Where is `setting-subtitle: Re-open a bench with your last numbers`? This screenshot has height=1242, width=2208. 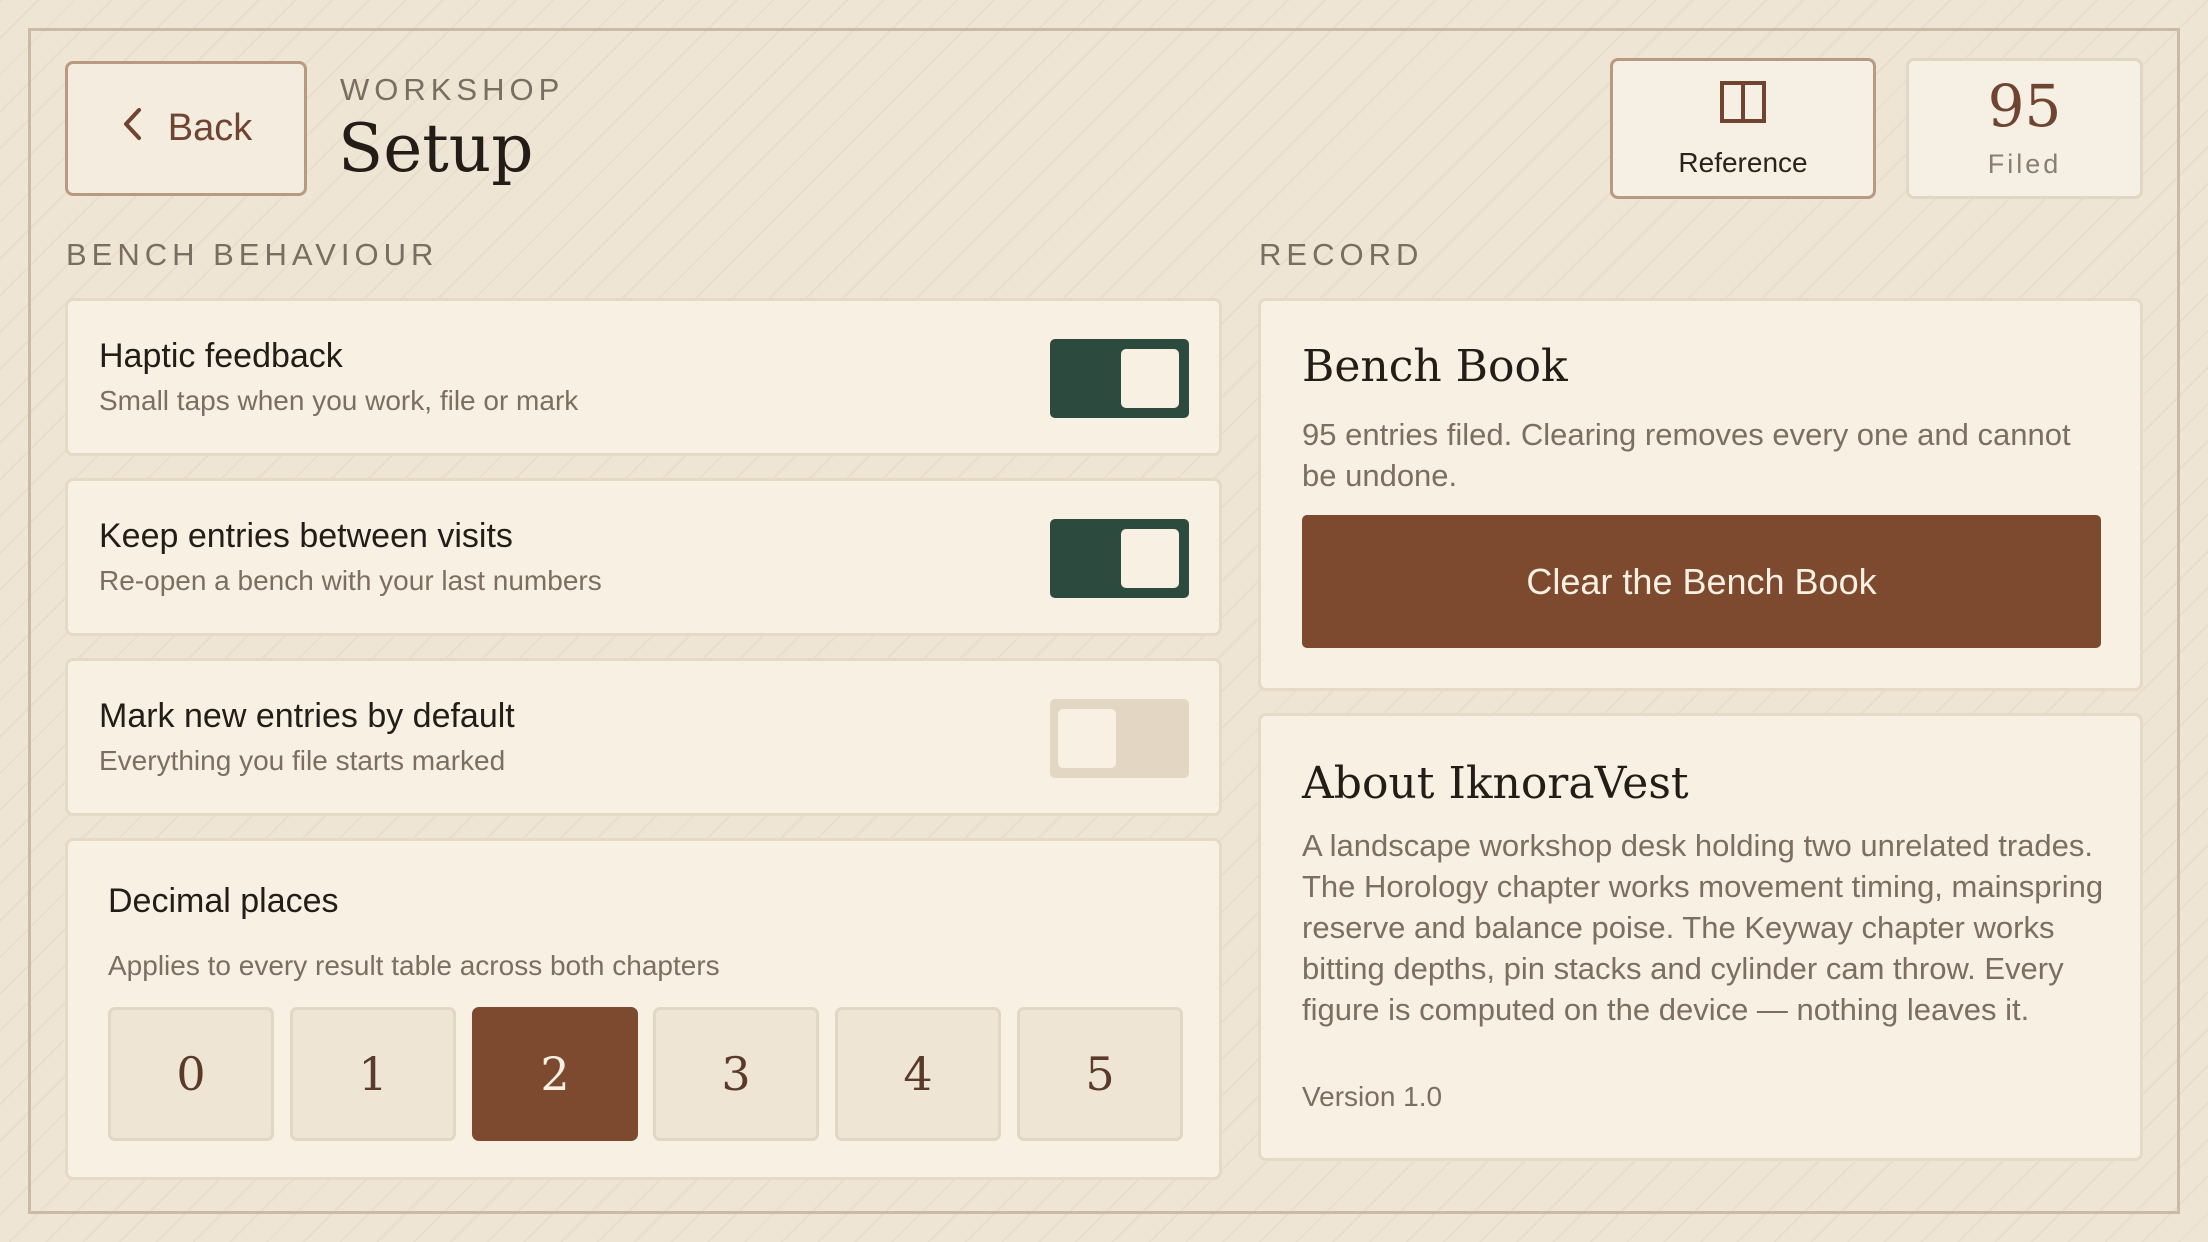
setting-subtitle: Re-open a bench with your last numbers is located at coordinates (350, 580).